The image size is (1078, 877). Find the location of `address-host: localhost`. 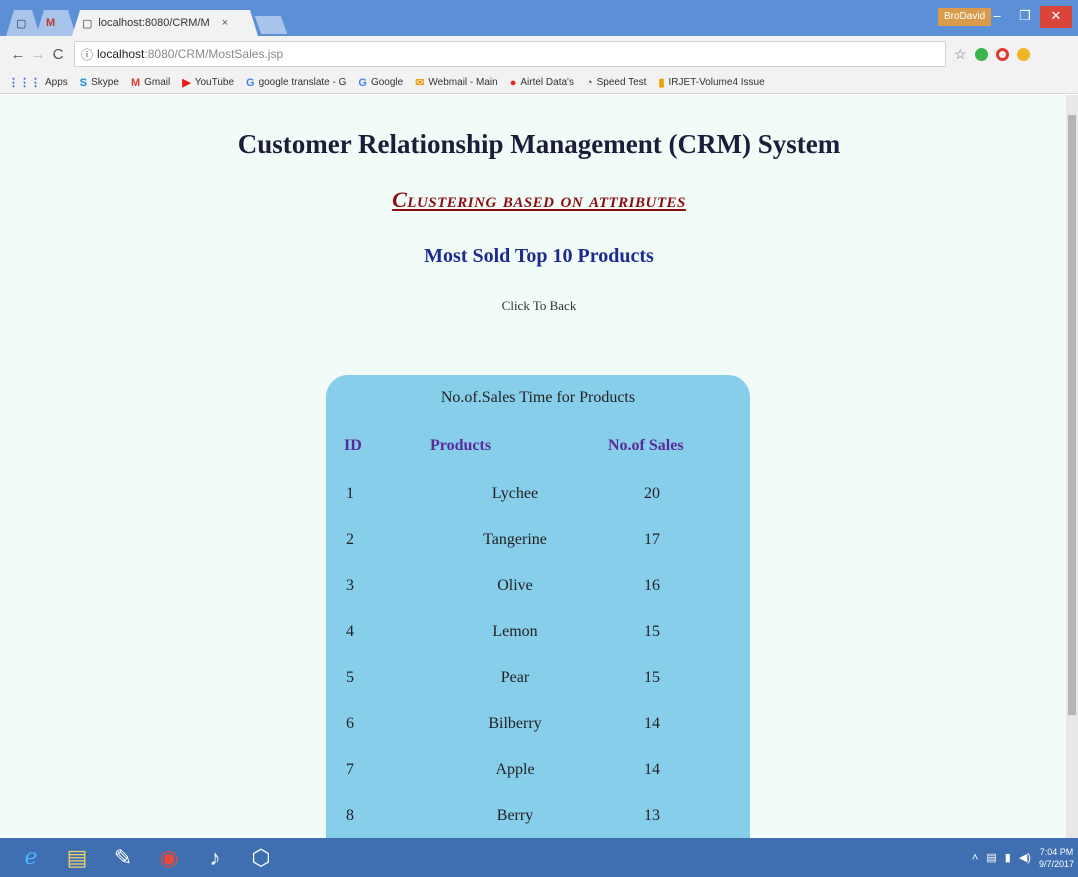

address-host: localhost is located at coordinates (121, 54).